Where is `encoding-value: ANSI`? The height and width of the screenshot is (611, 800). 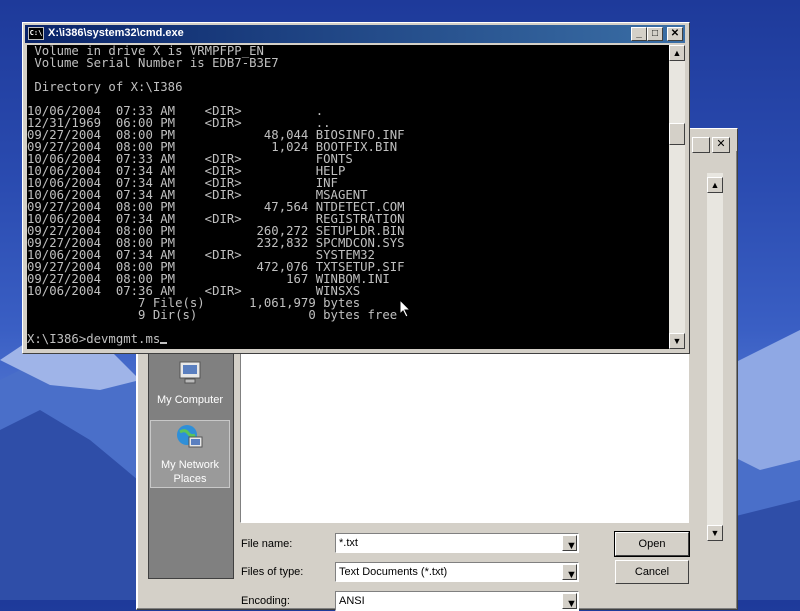
encoding-value: ANSI is located at coordinates (352, 601).